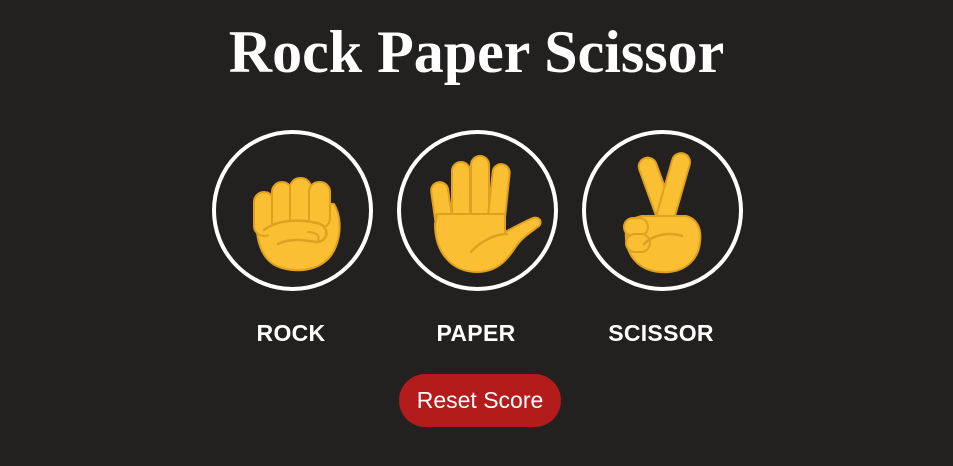  I want to click on paper-choice: PAPER, so click(476, 245).